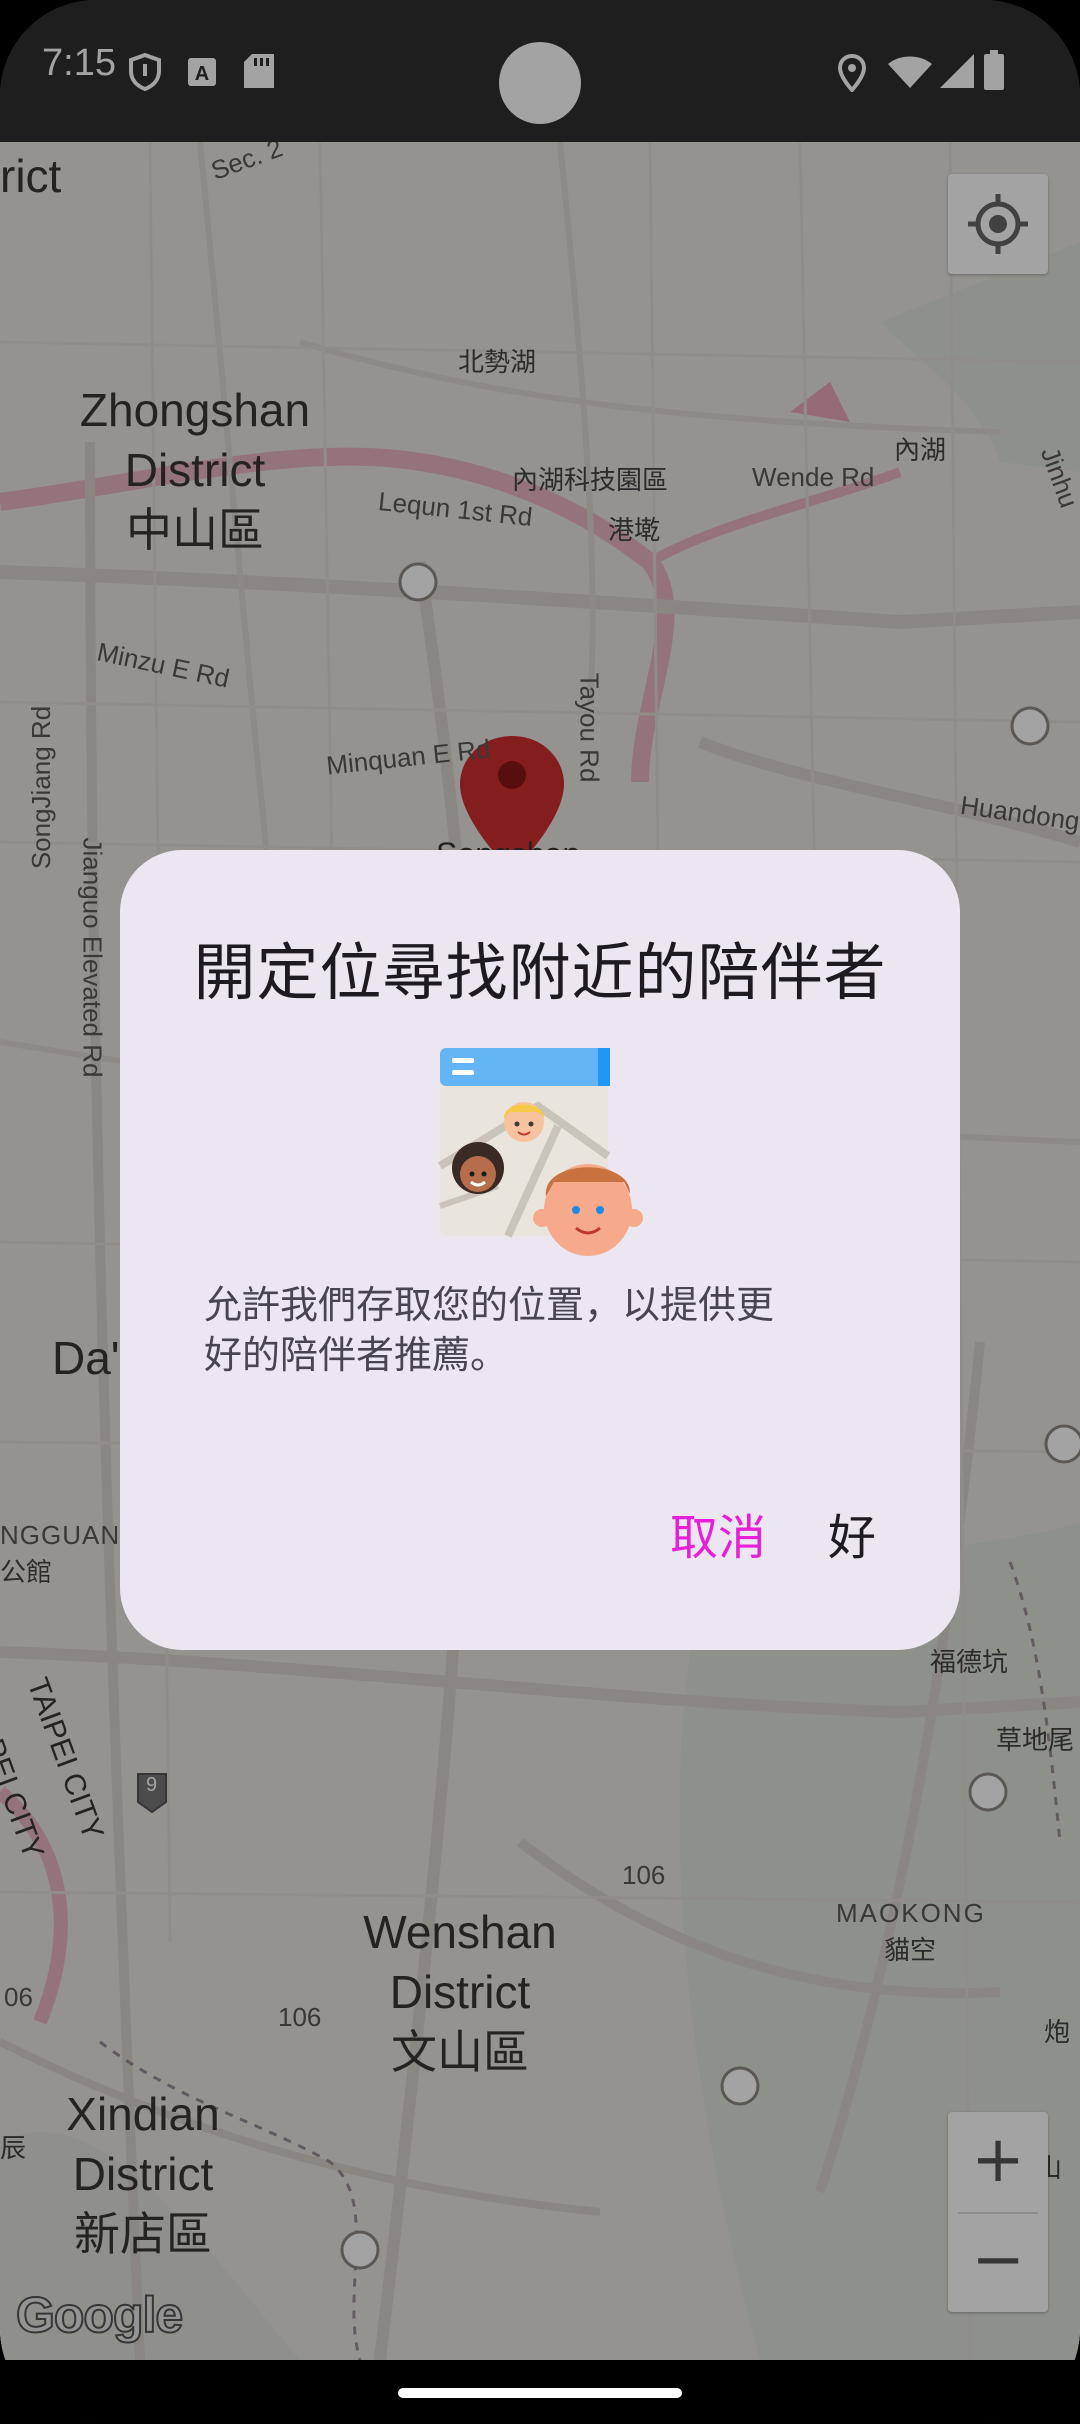 This screenshot has width=1080, height=2424. Describe the element at coordinates (540, 972) in the screenshot. I see `dialog-title: 開定位尋找附近的陪伴者` at that location.